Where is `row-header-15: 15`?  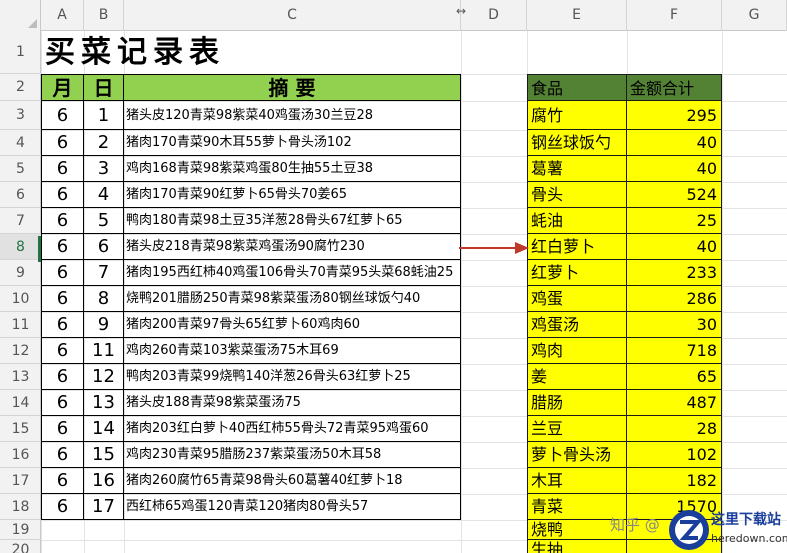 row-header-15: 15 is located at coordinates (20, 429).